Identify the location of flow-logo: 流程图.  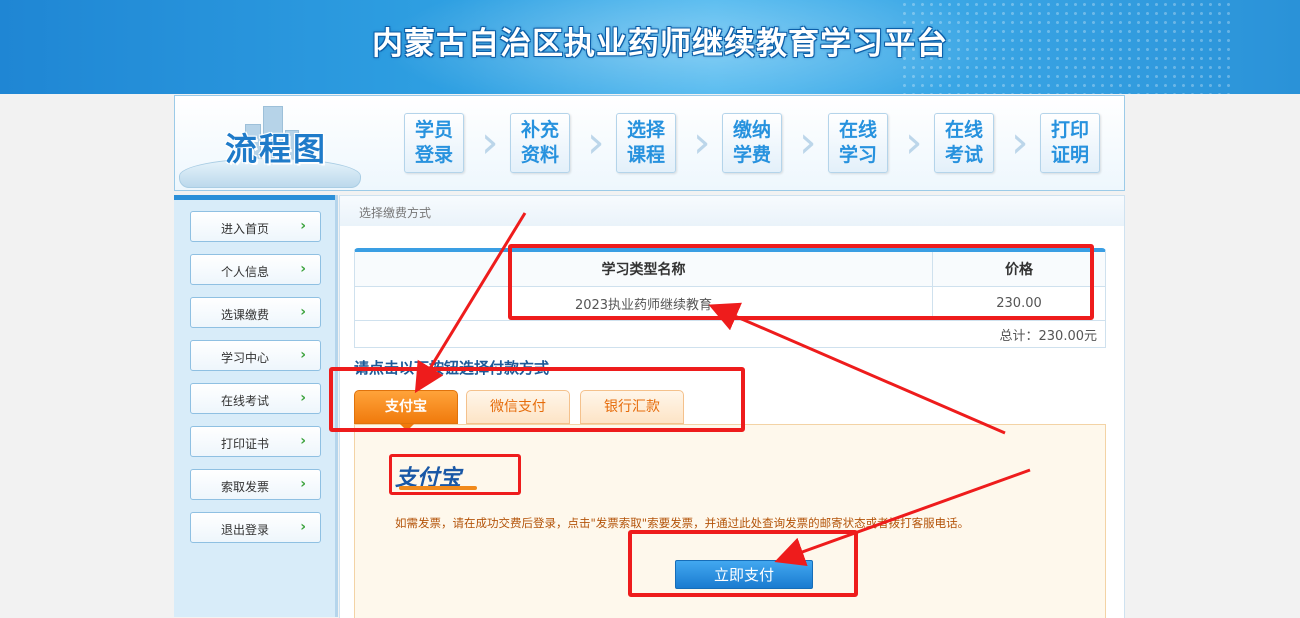
(275, 143).